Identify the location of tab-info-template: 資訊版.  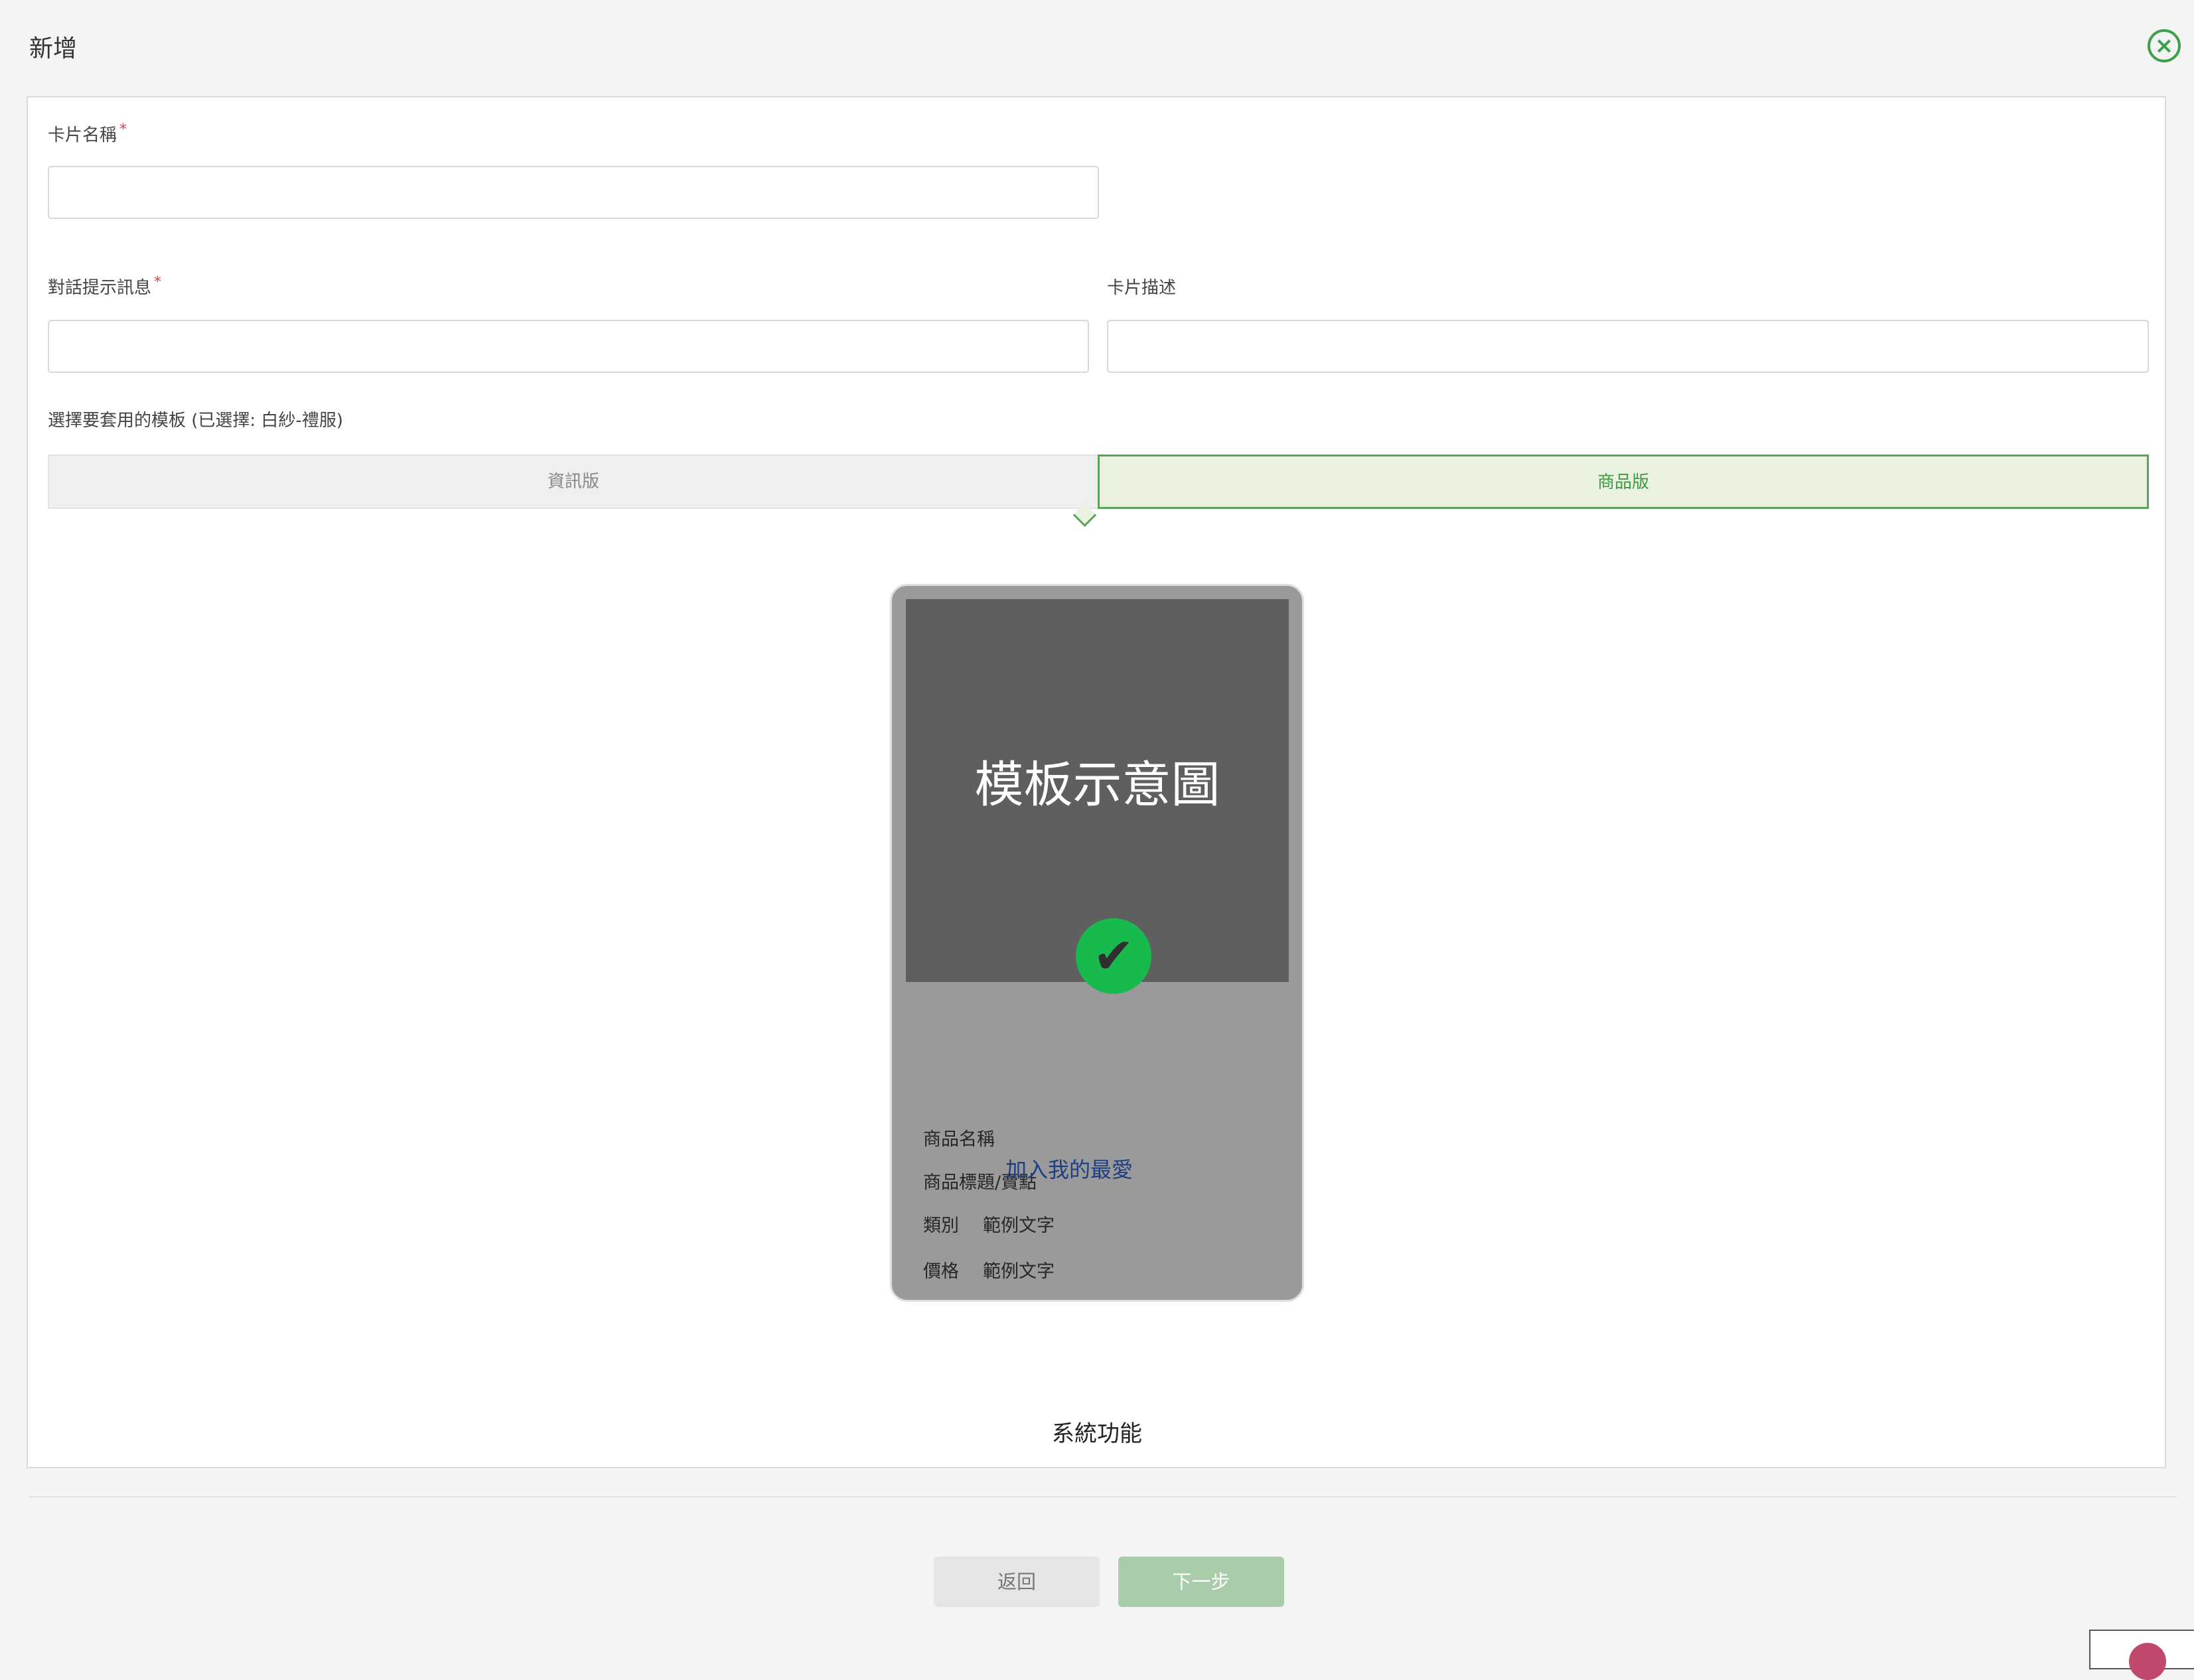
(573, 482).